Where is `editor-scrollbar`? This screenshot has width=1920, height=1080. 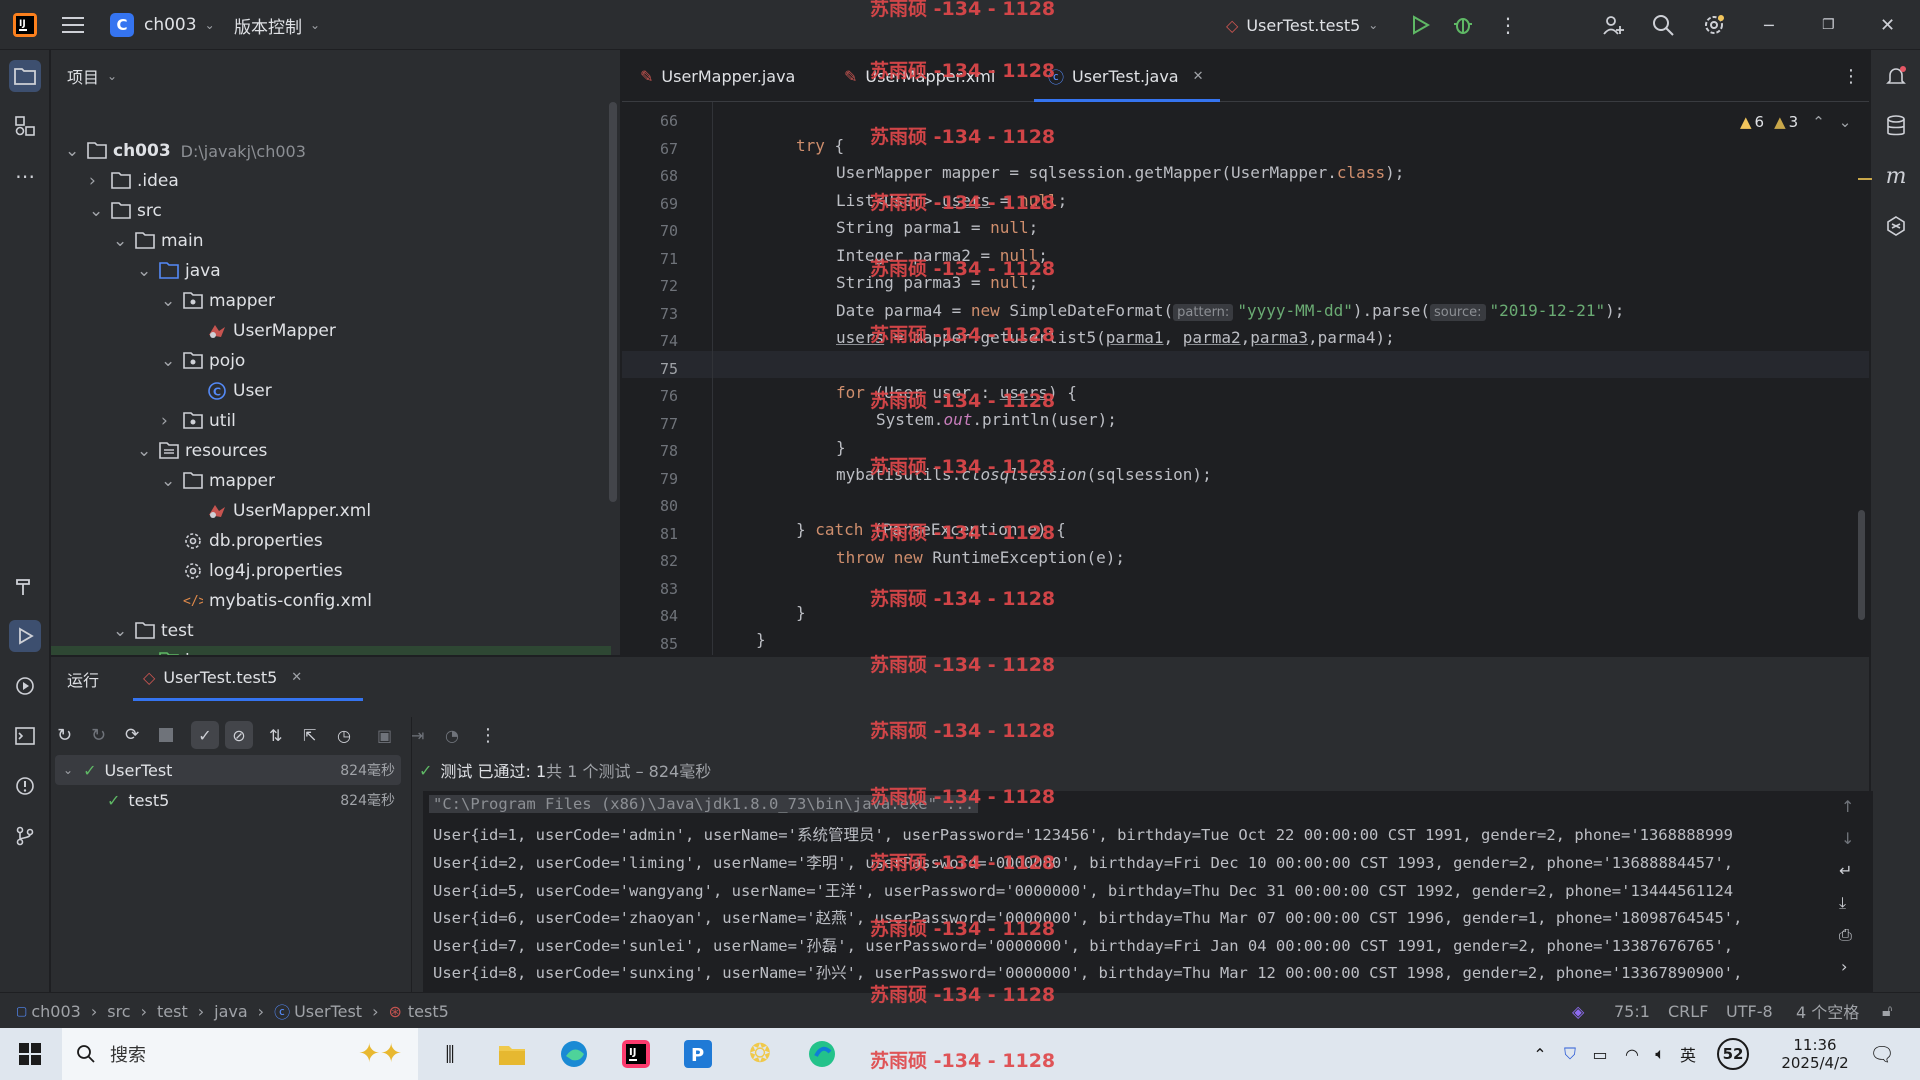
editor-scrollbar is located at coordinates (1861, 565).